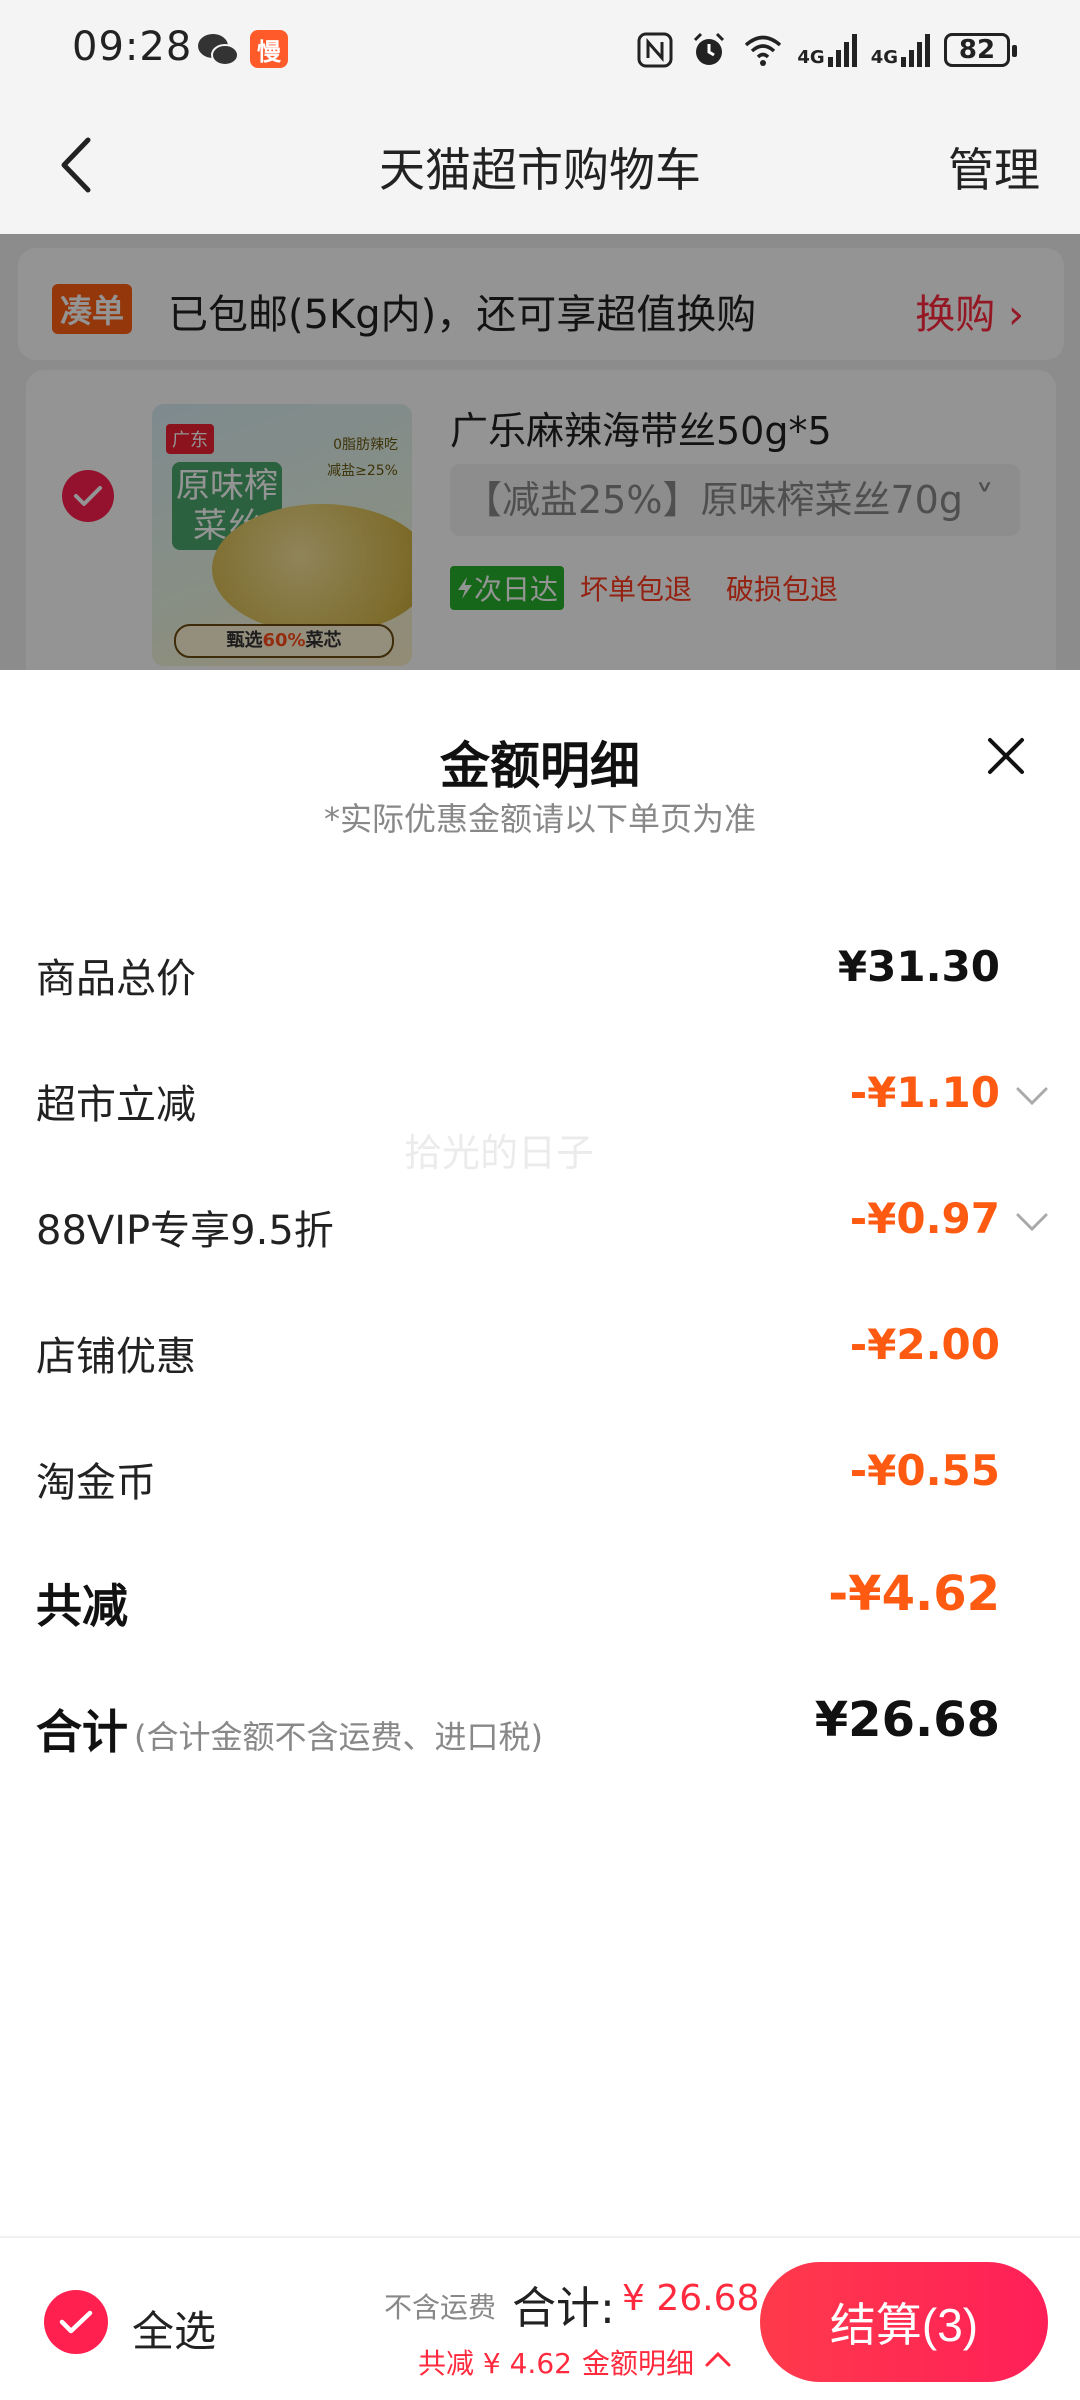 The height and width of the screenshot is (2400, 1080). Describe the element at coordinates (718, 2359) in the screenshot. I see `chevron-up-icon` at that location.